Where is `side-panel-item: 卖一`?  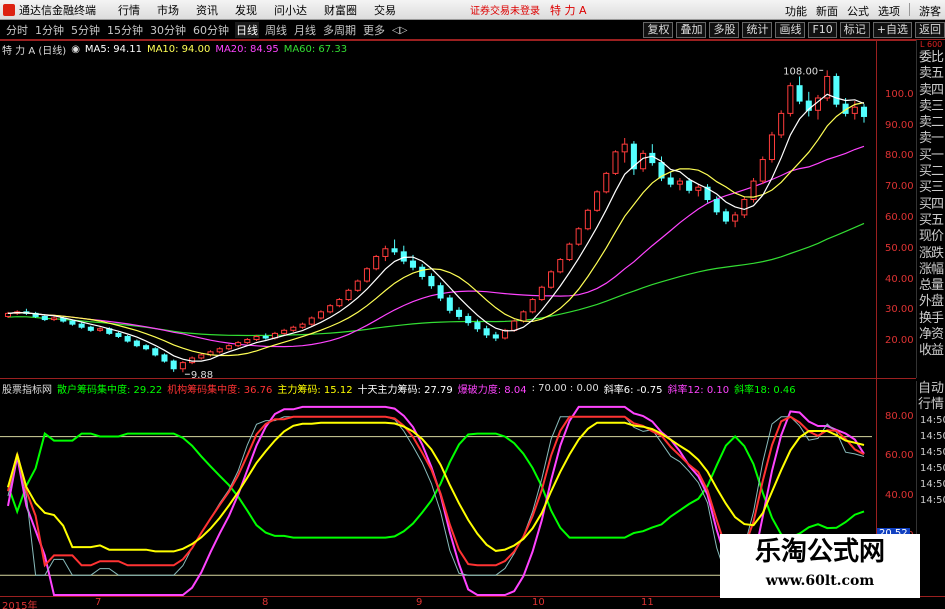 side-panel-item: 卖一 is located at coordinates (931, 139).